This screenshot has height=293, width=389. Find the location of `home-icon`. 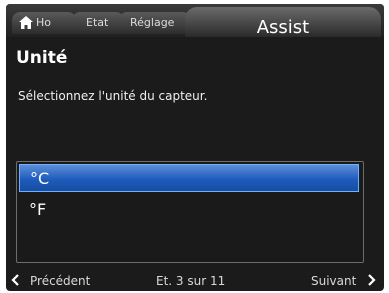

home-icon is located at coordinates (26, 22).